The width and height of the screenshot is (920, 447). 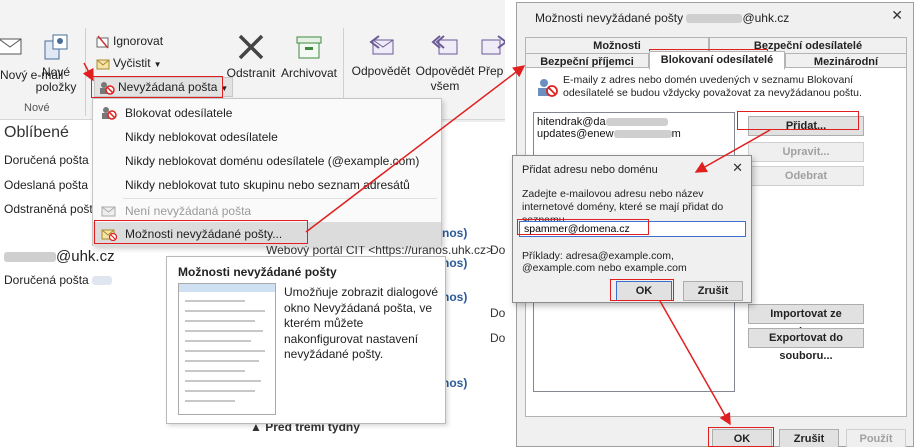 I want to click on list-item-text: updates@enew, so click(x=575, y=134).